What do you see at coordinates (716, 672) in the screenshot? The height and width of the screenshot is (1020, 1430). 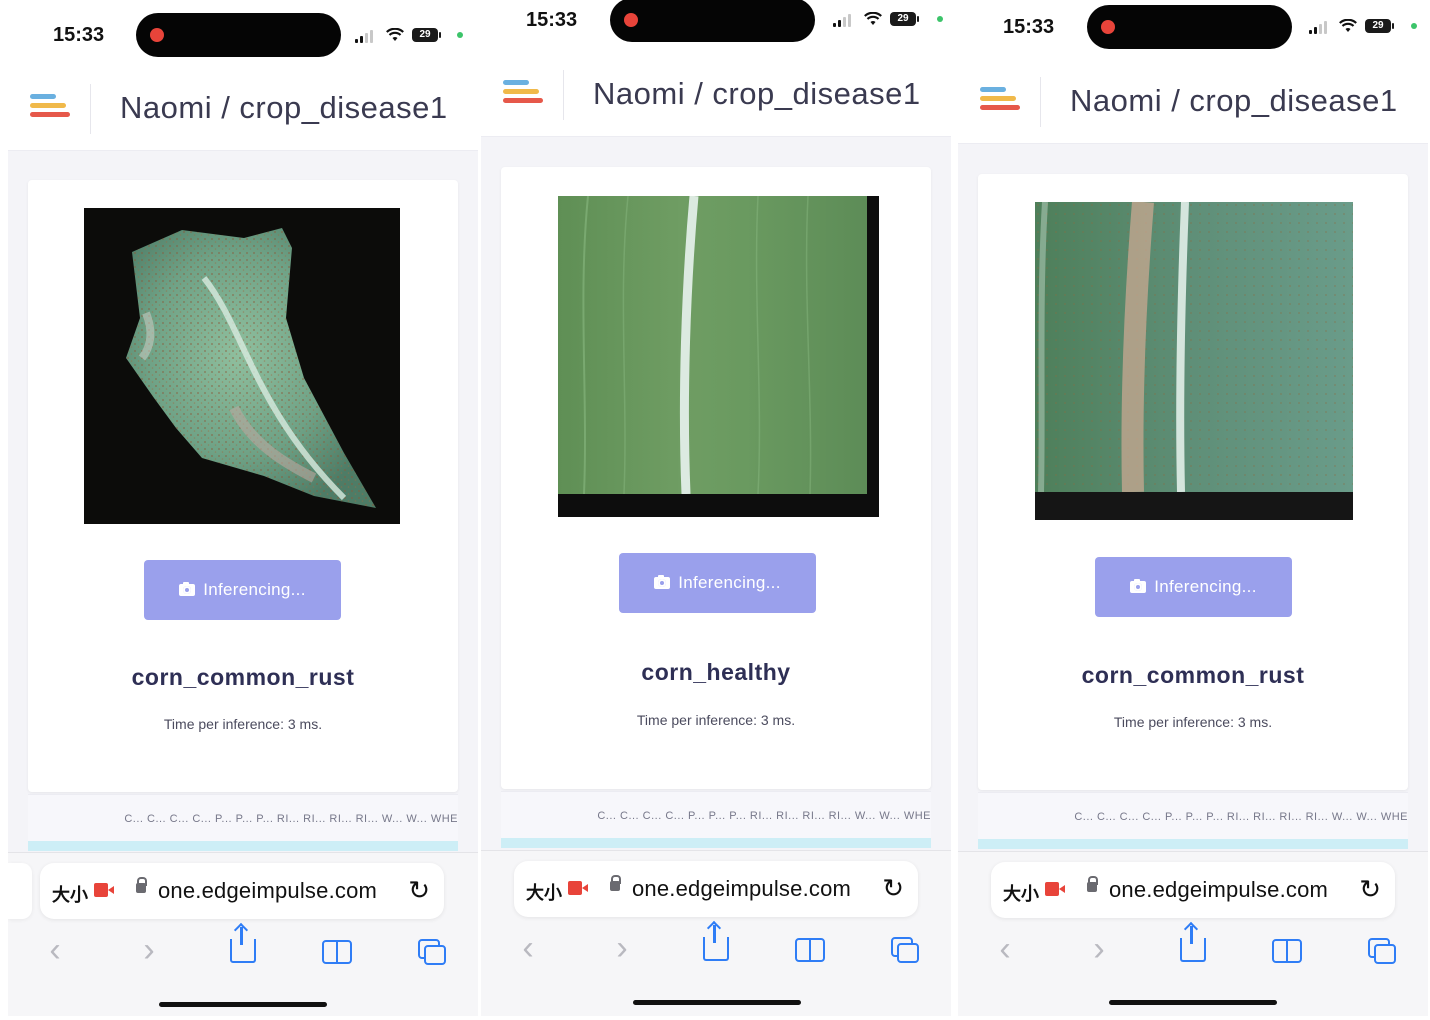 I see `classification-result: corn_healthy` at bounding box center [716, 672].